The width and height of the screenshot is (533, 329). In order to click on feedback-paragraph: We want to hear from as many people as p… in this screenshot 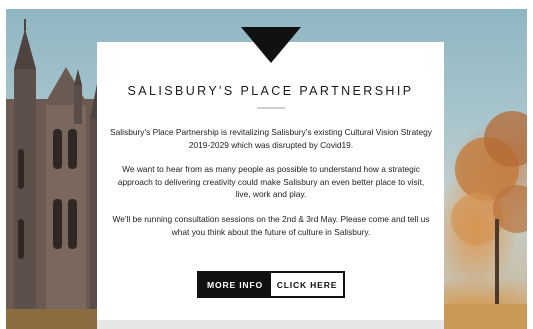, I will do `click(271, 182)`.